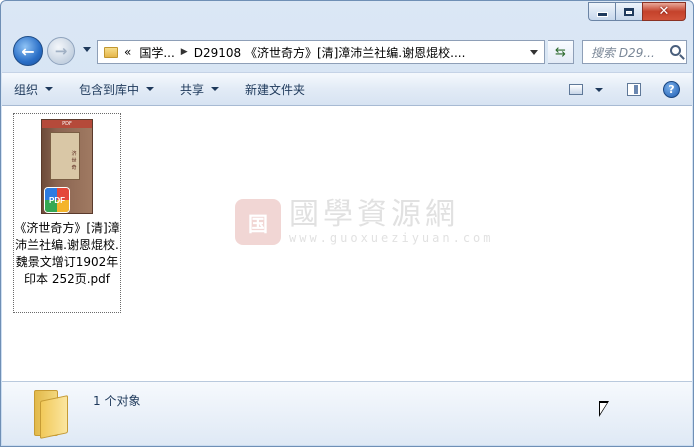 The height and width of the screenshot is (447, 694). I want to click on refresh-icon: ⇆, so click(560, 52).